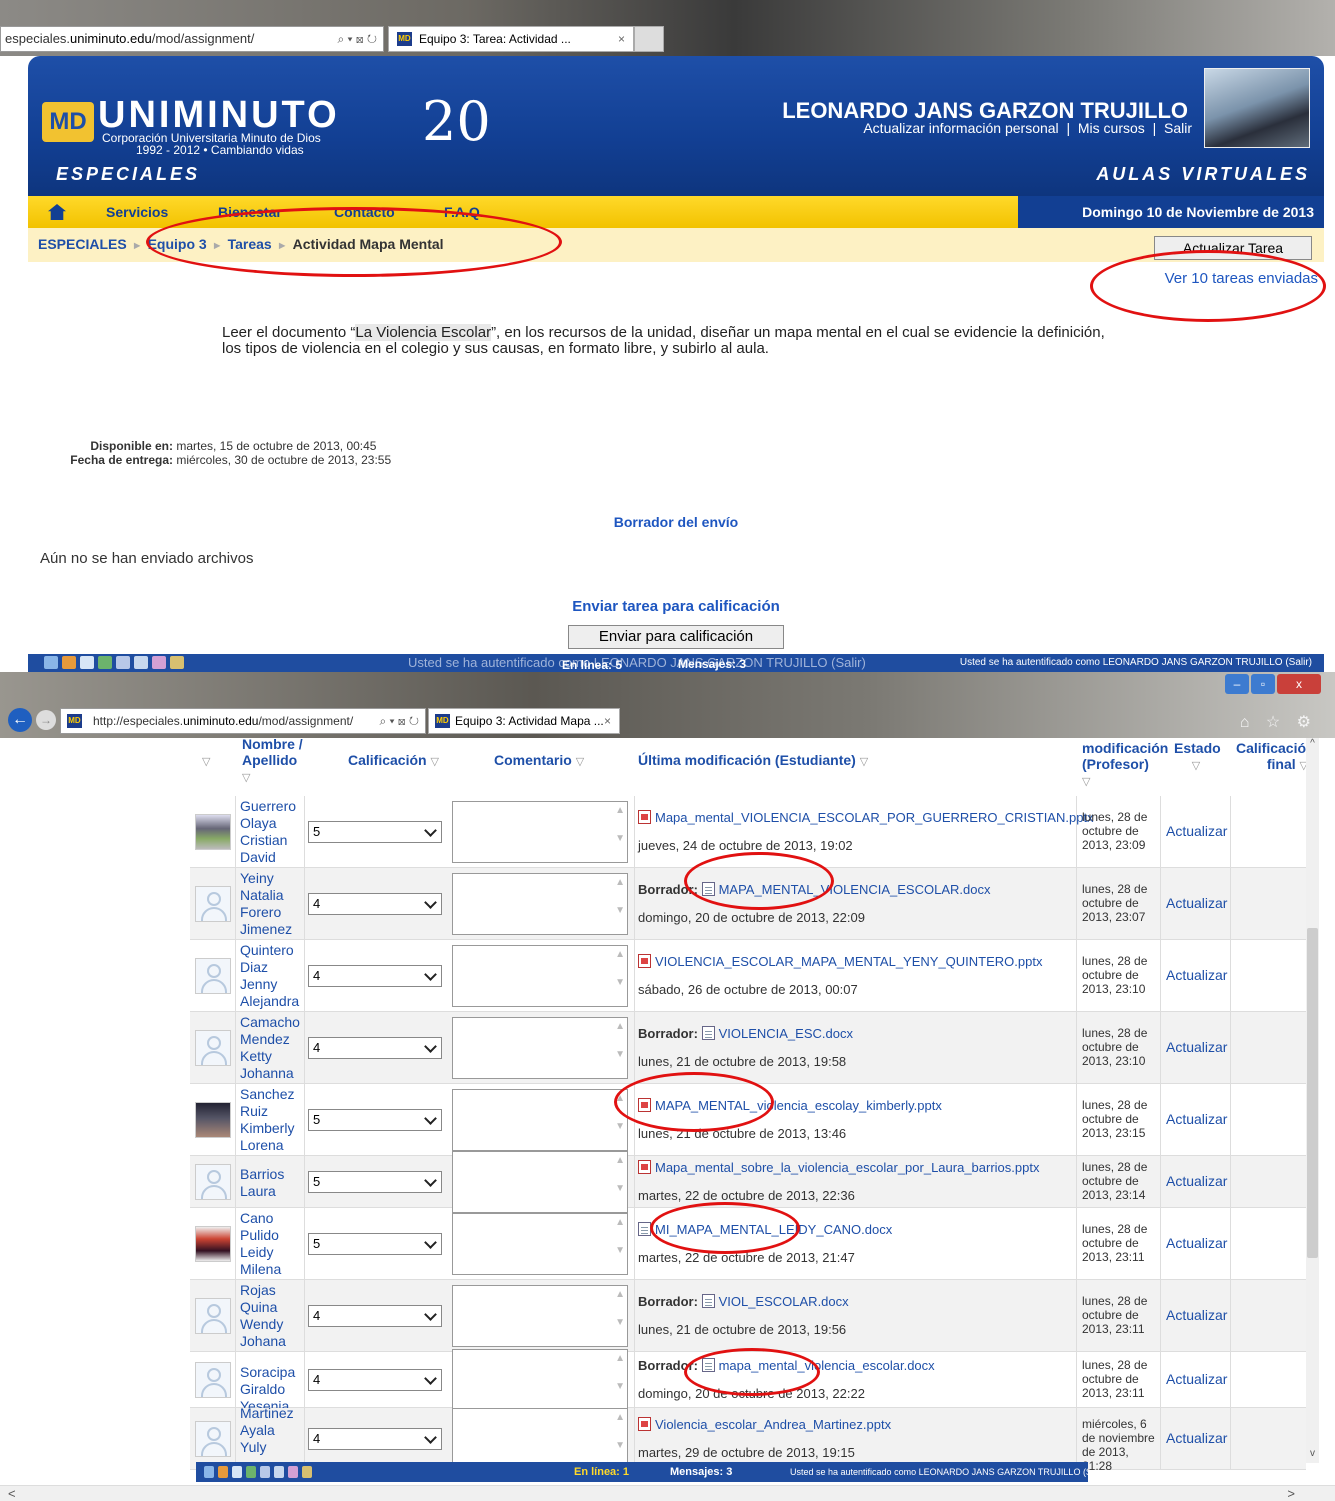 This screenshot has width=1335, height=1501. I want to click on nav-item-servicios: Servicios, so click(137, 212).